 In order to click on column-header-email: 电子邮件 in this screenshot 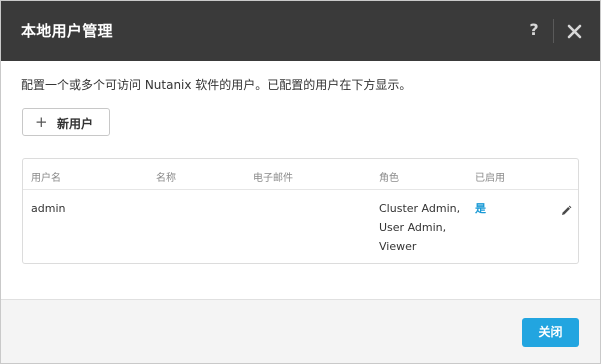, I will do `click(273, 178)`.